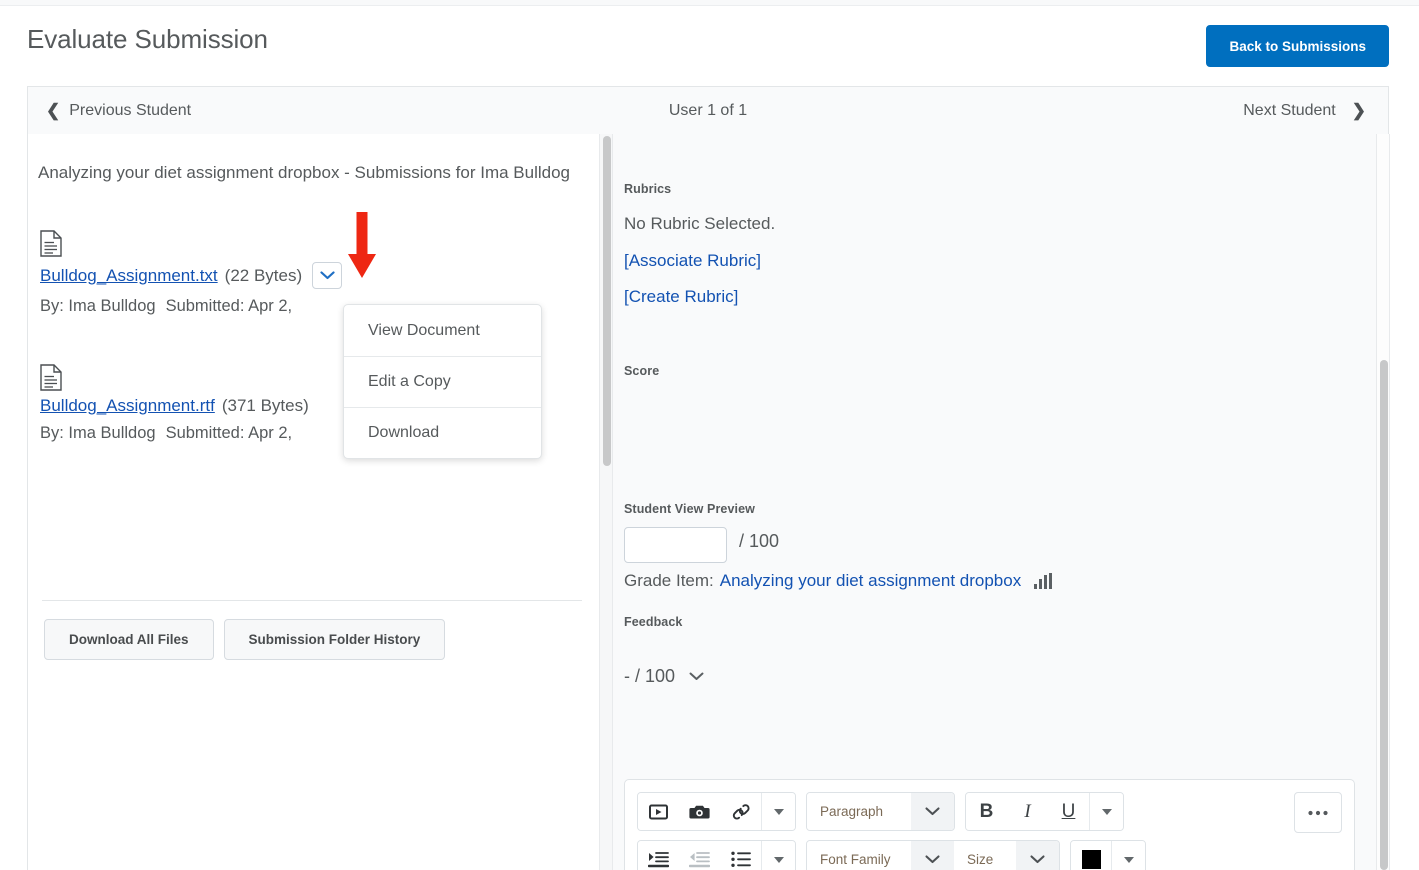  What do you see at coordinates (986, 811) in the screenshot?
I see `bold-button: B` at bounding box center [986, 811].